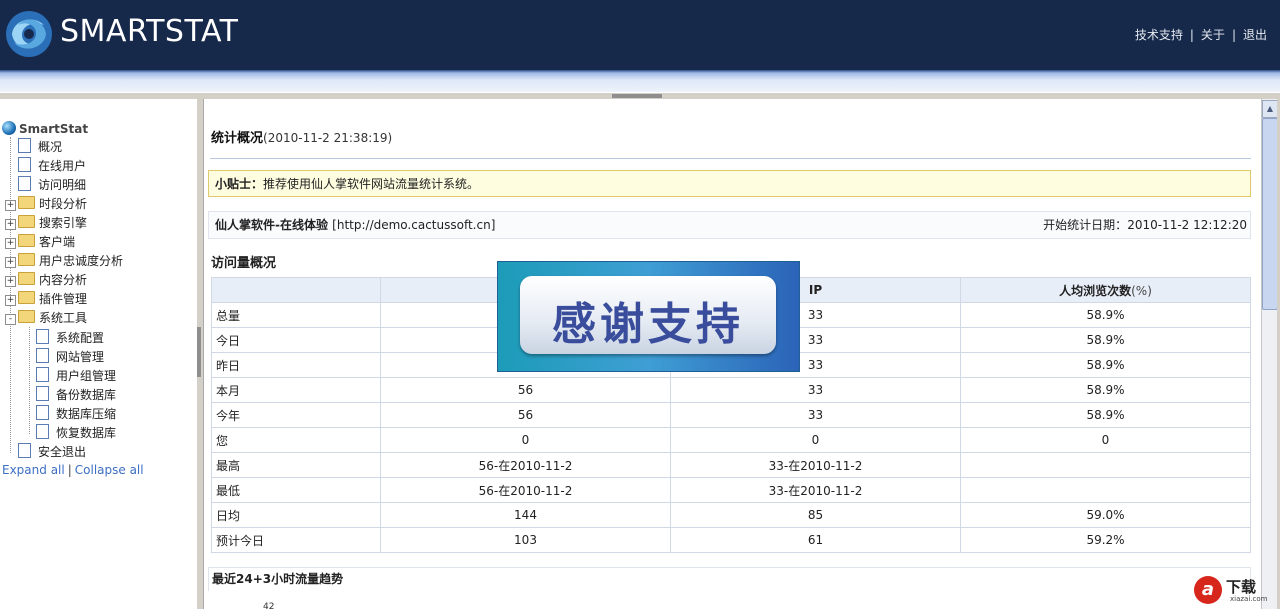 This screenshot has width=1280, height=612. I want to click on tree-item-label: 访问明细, so click(62, 185).